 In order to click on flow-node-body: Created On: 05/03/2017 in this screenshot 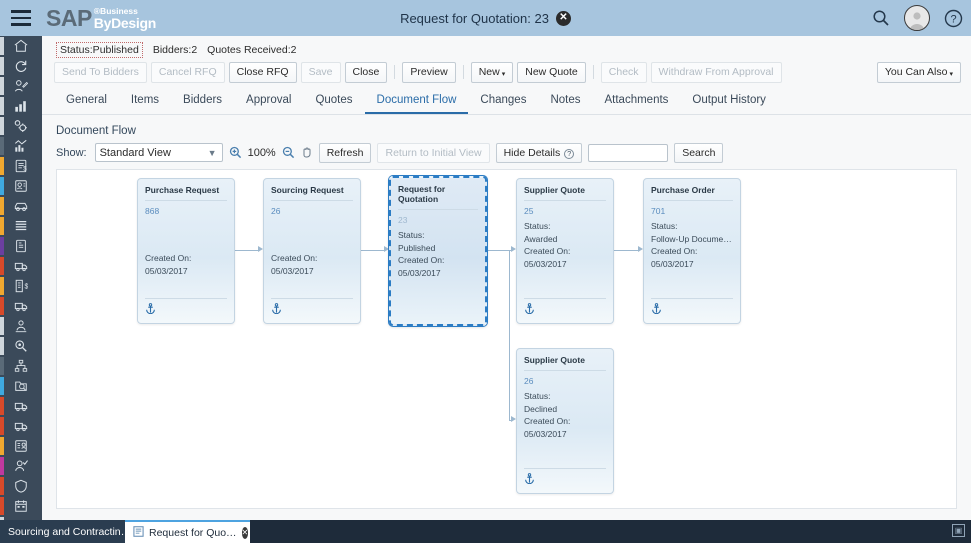, I will do `click(186, 256)`.